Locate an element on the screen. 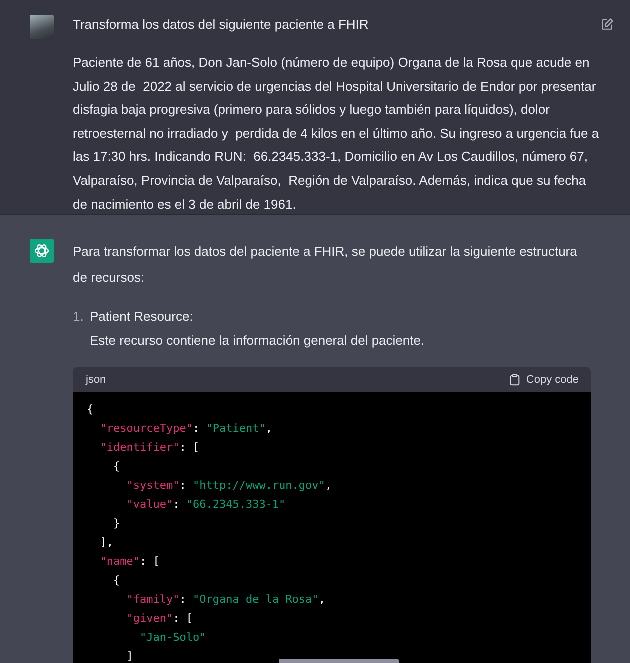 The height and width of the screenshot is (663, 630). code-line: ] is located at coordinates (130, 656).